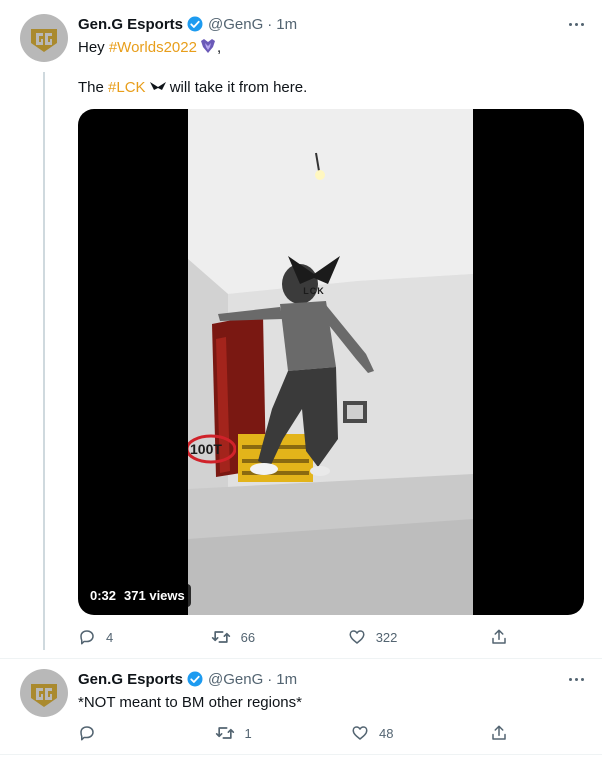  I want to click on lck-logo-overlay: LCK, so click(314, 278).